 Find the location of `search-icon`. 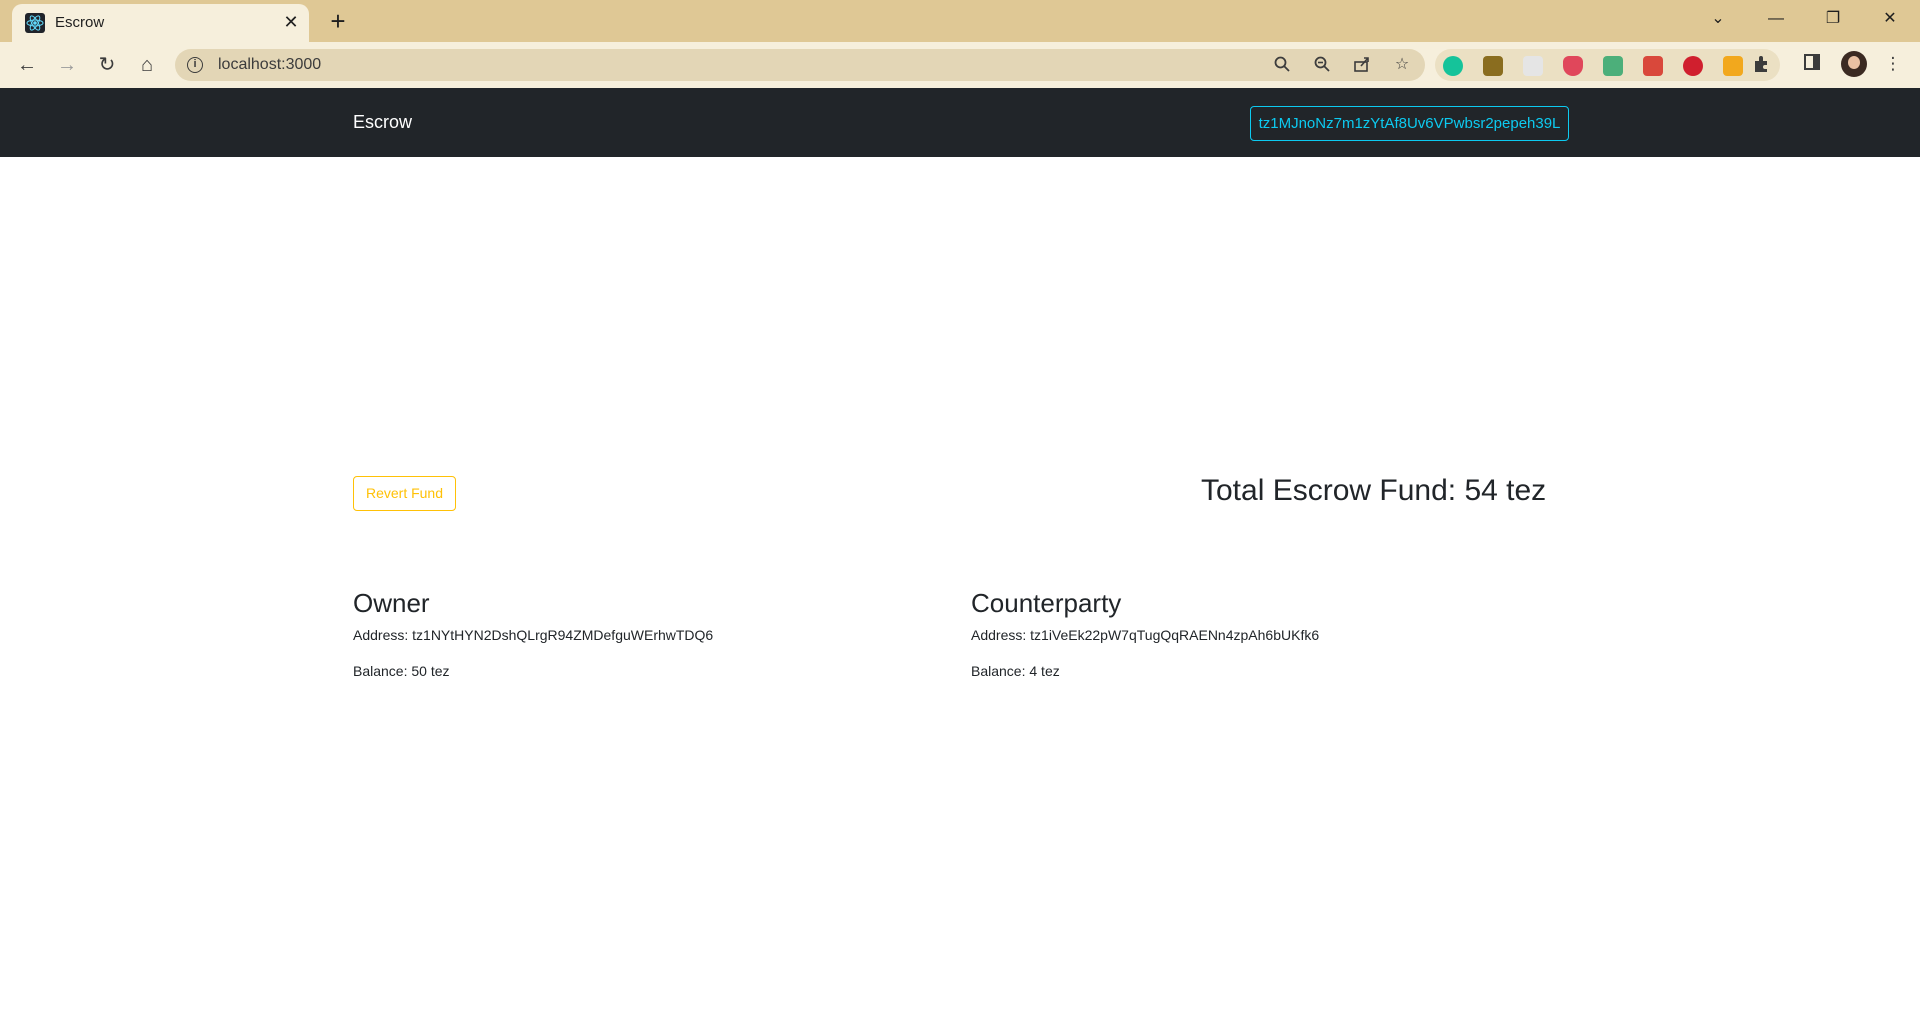

search-icon is located at coordinates (1282, 65).